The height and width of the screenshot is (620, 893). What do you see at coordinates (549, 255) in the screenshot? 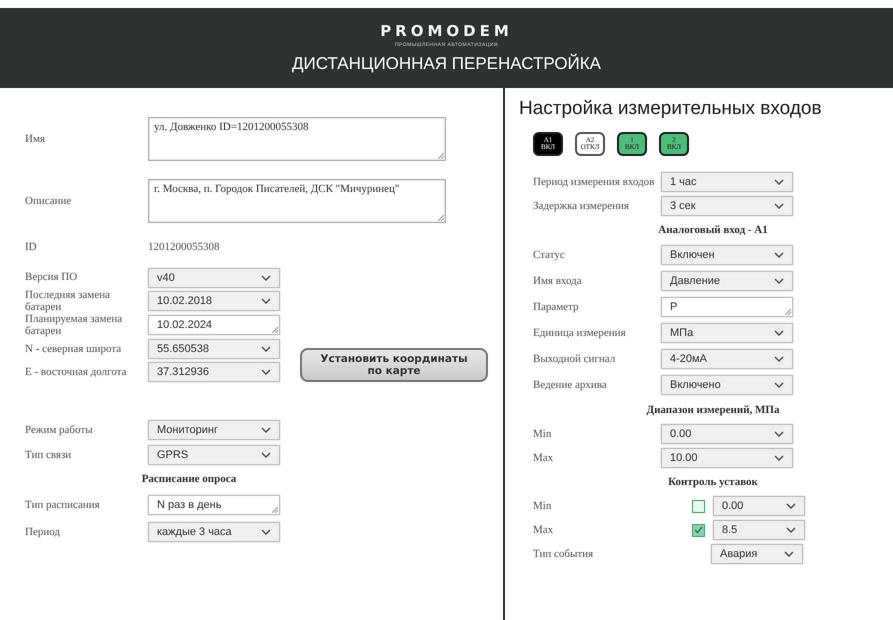
I see `field-label: Статус` at bounding box center [549, 255].